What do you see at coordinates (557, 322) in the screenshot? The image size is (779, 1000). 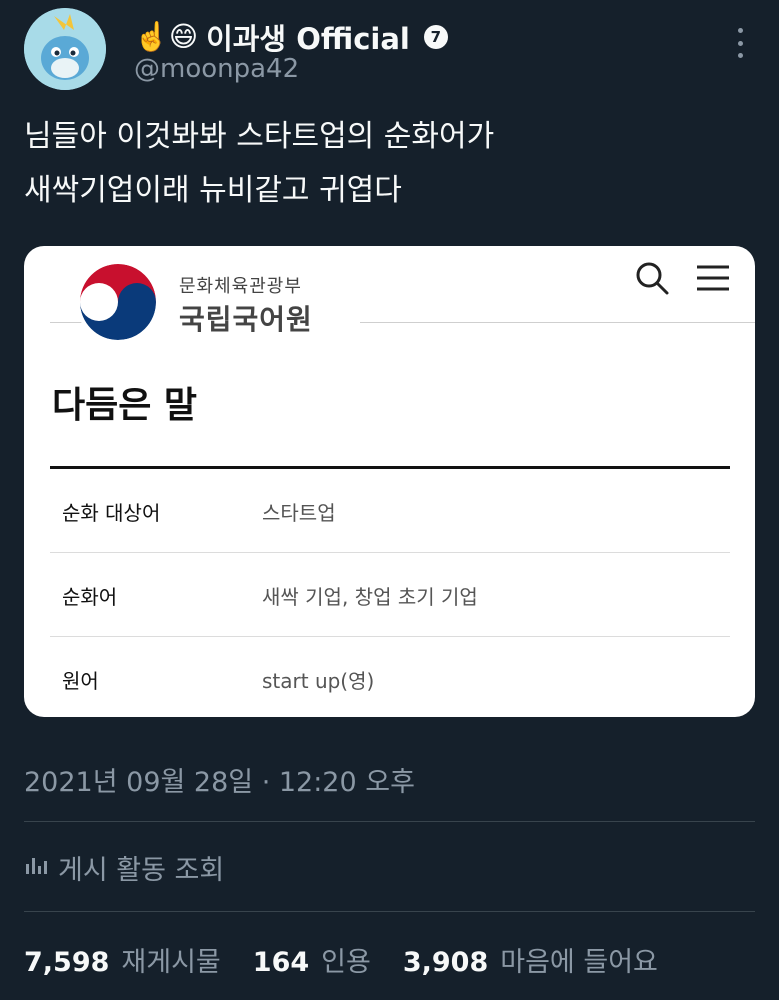 I see `header-divider` at bounding box center [557, 322].